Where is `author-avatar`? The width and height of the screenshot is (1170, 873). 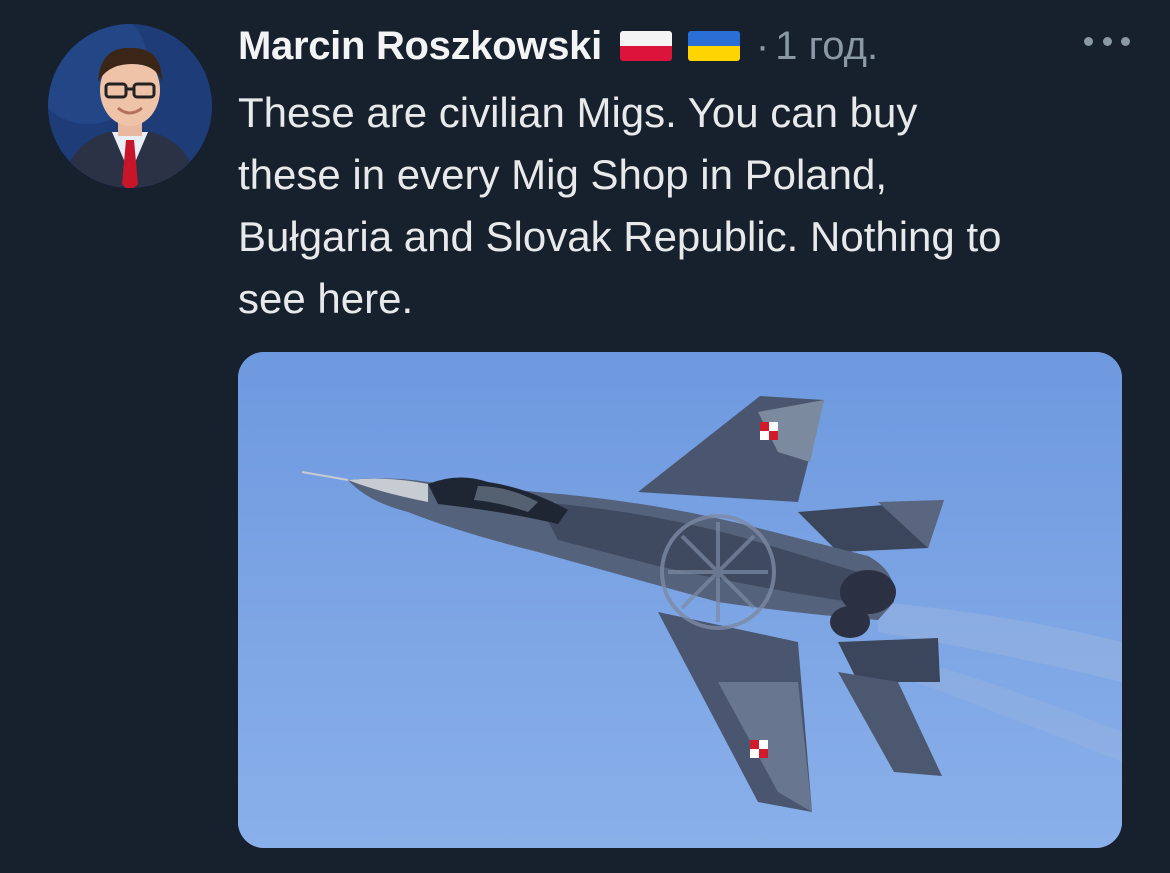 author-avatar is located at coordinates (130, 106).